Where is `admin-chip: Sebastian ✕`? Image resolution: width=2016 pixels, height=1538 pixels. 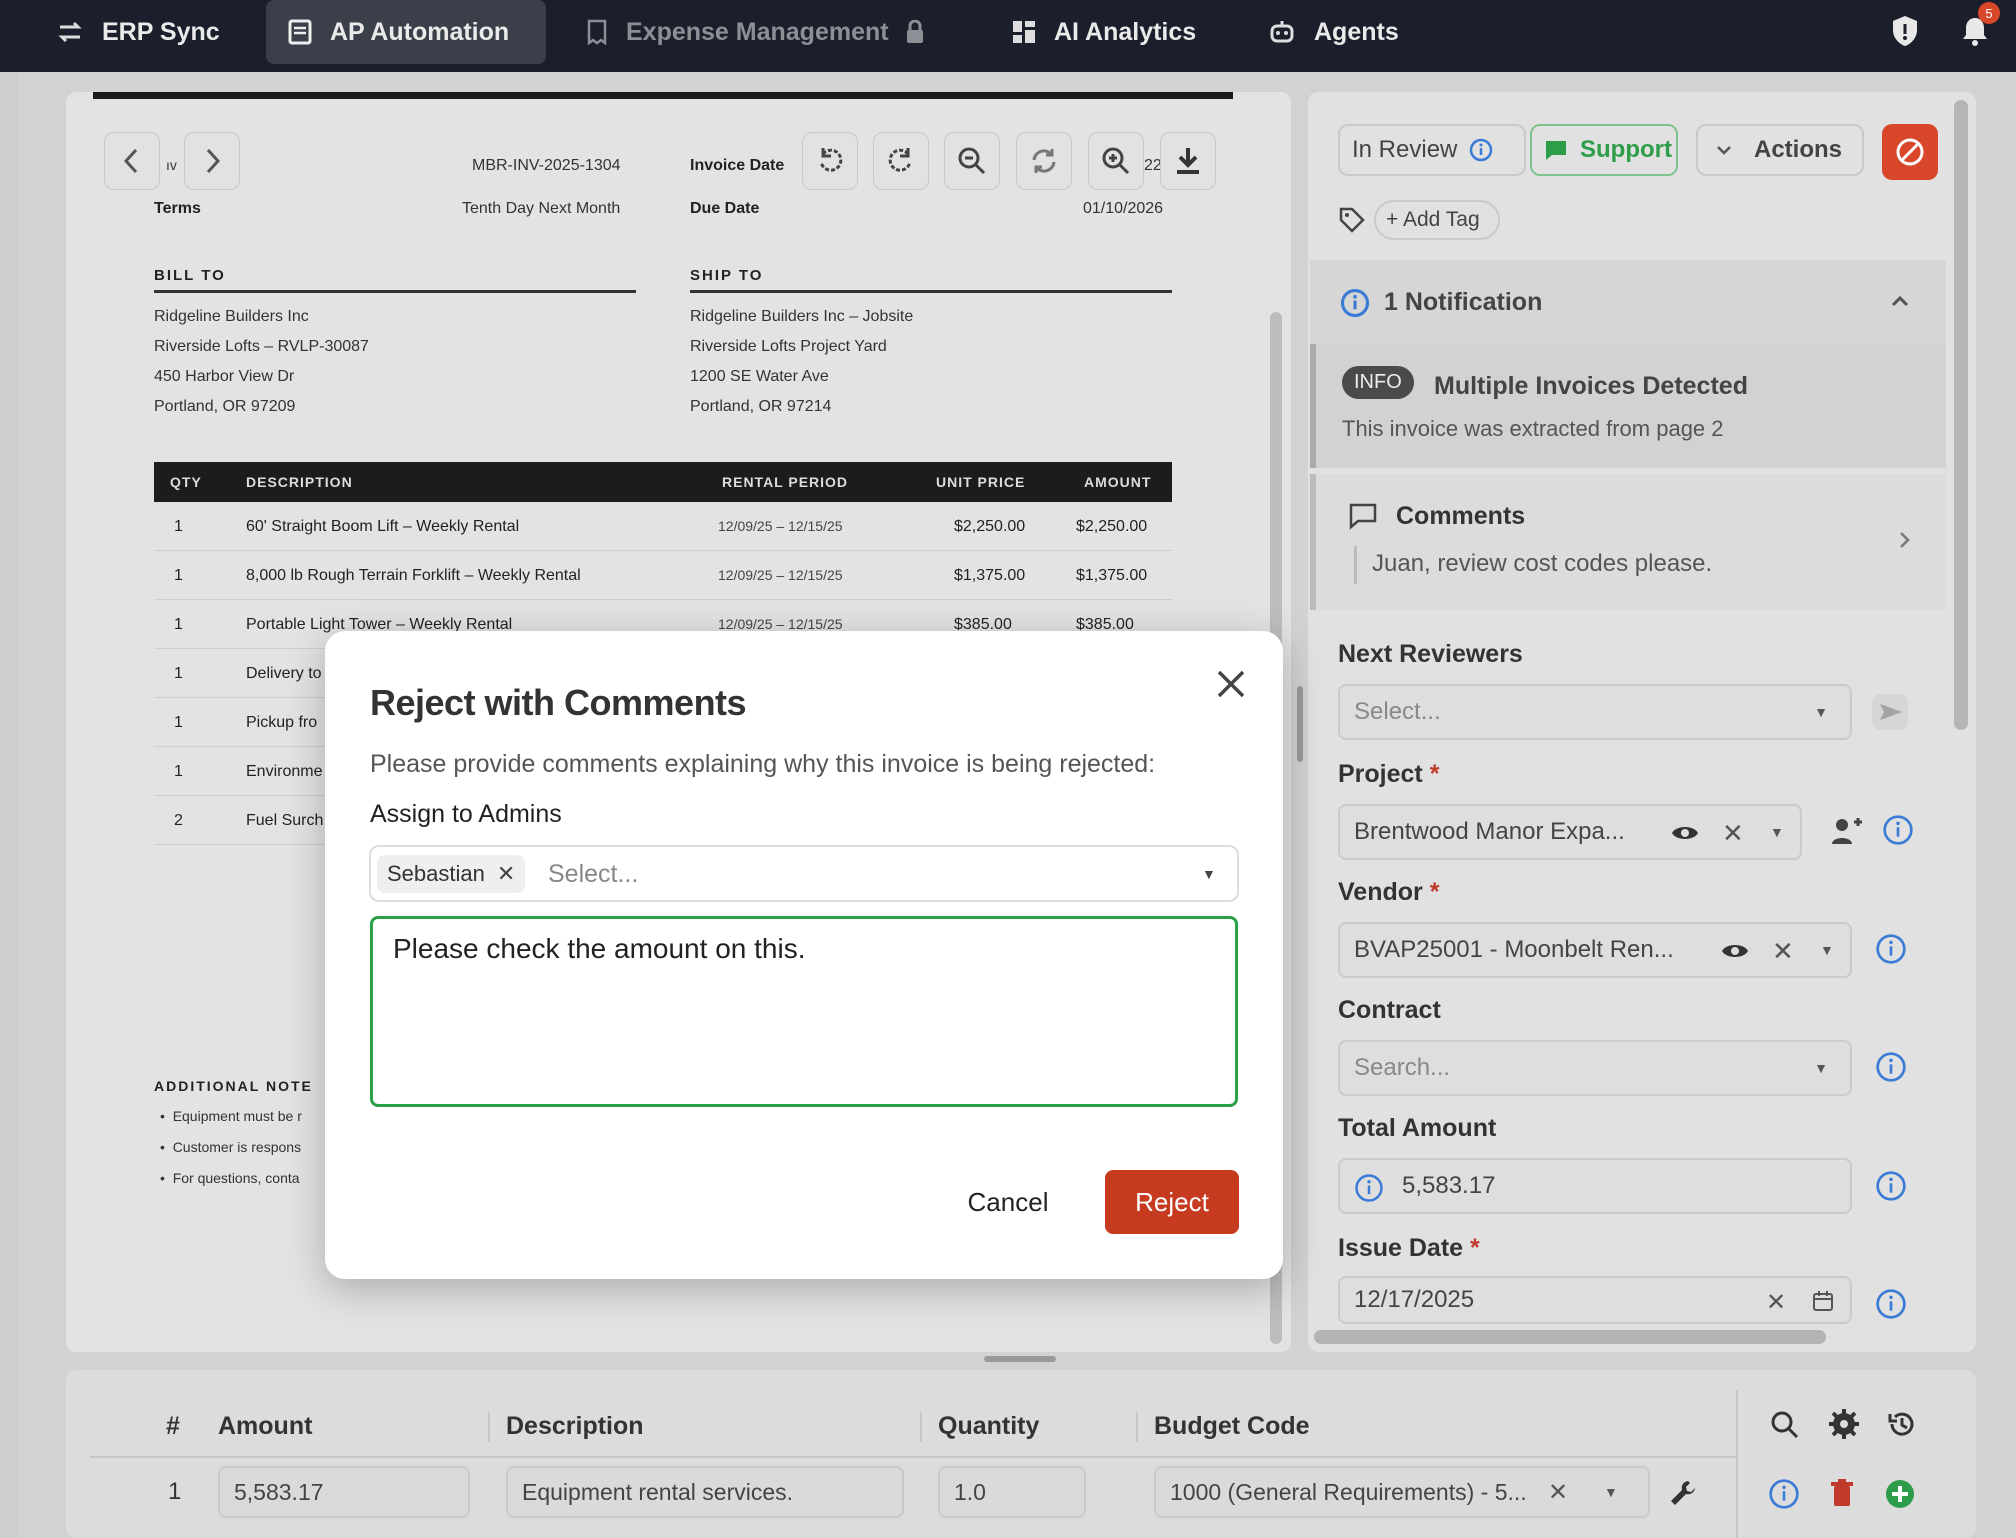
admin-chip: Sebastian ✕ is located at coordinates (451, 874).